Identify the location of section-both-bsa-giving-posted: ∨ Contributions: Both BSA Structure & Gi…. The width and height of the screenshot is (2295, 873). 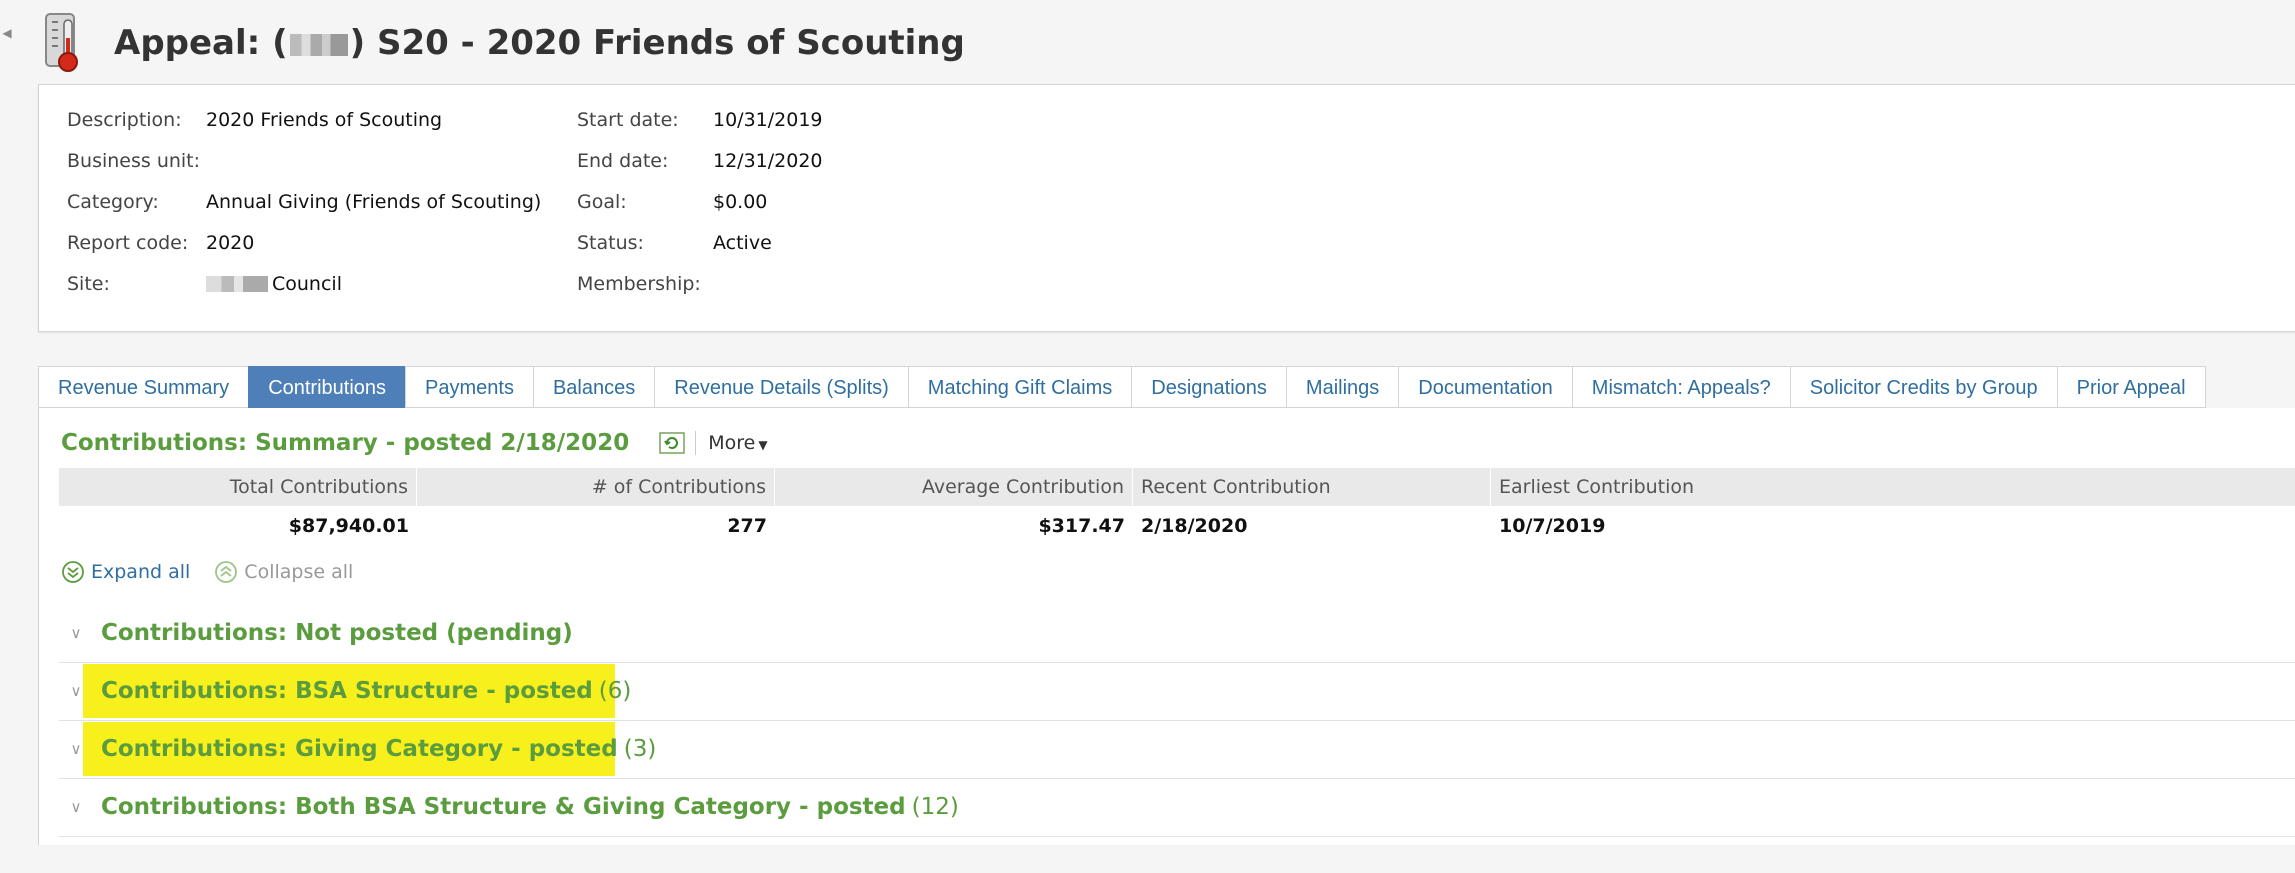
(1177, 807).